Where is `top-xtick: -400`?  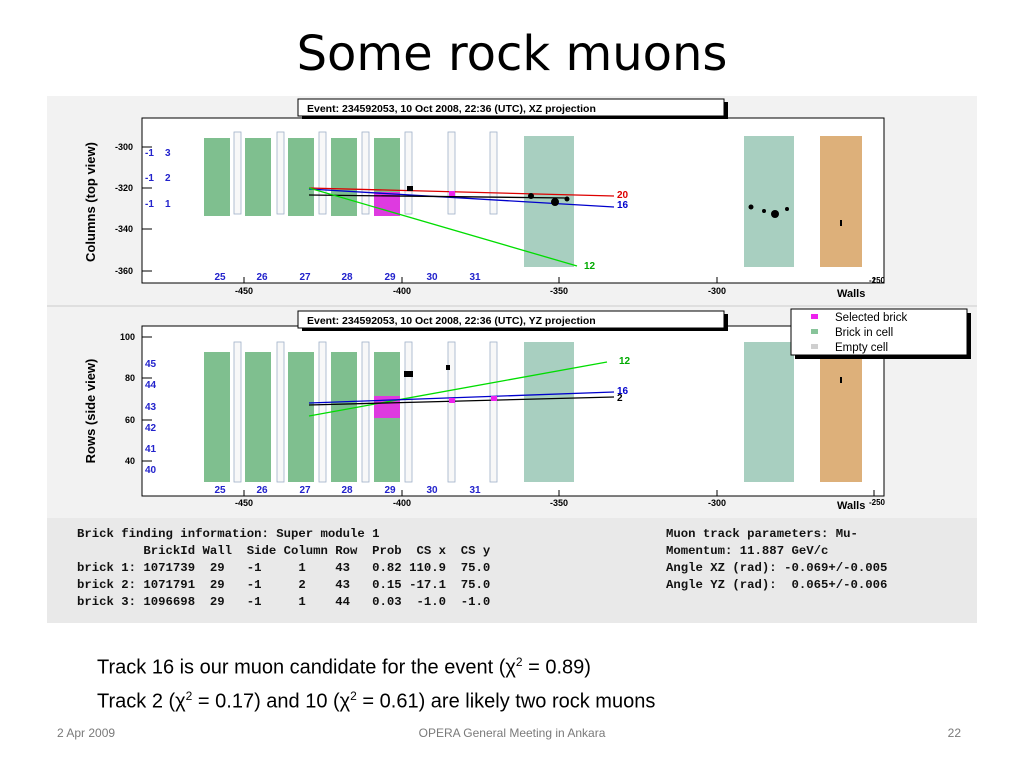
top-xtick: -400 is located at coordinates (402, 291).